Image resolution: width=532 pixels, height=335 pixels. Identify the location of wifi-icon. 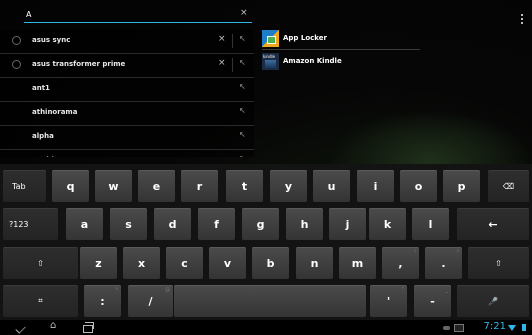
(512, 328).